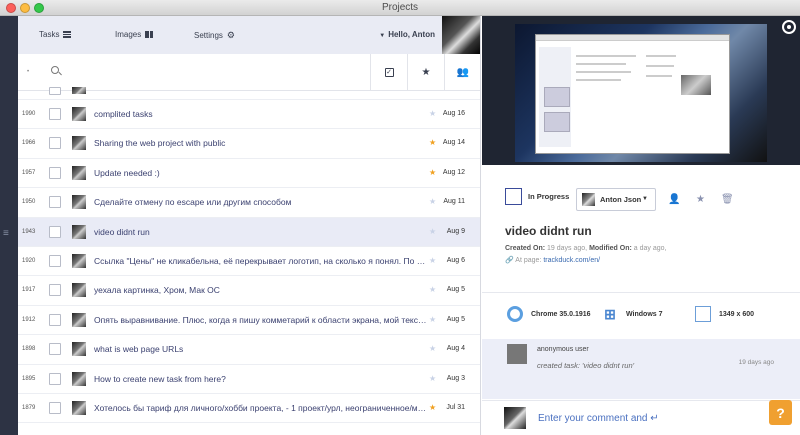 The image size is (800, 435). Describe the element at coordinates (455, 378) in the screenshot. I see `task-date: Aug 3` at that location.